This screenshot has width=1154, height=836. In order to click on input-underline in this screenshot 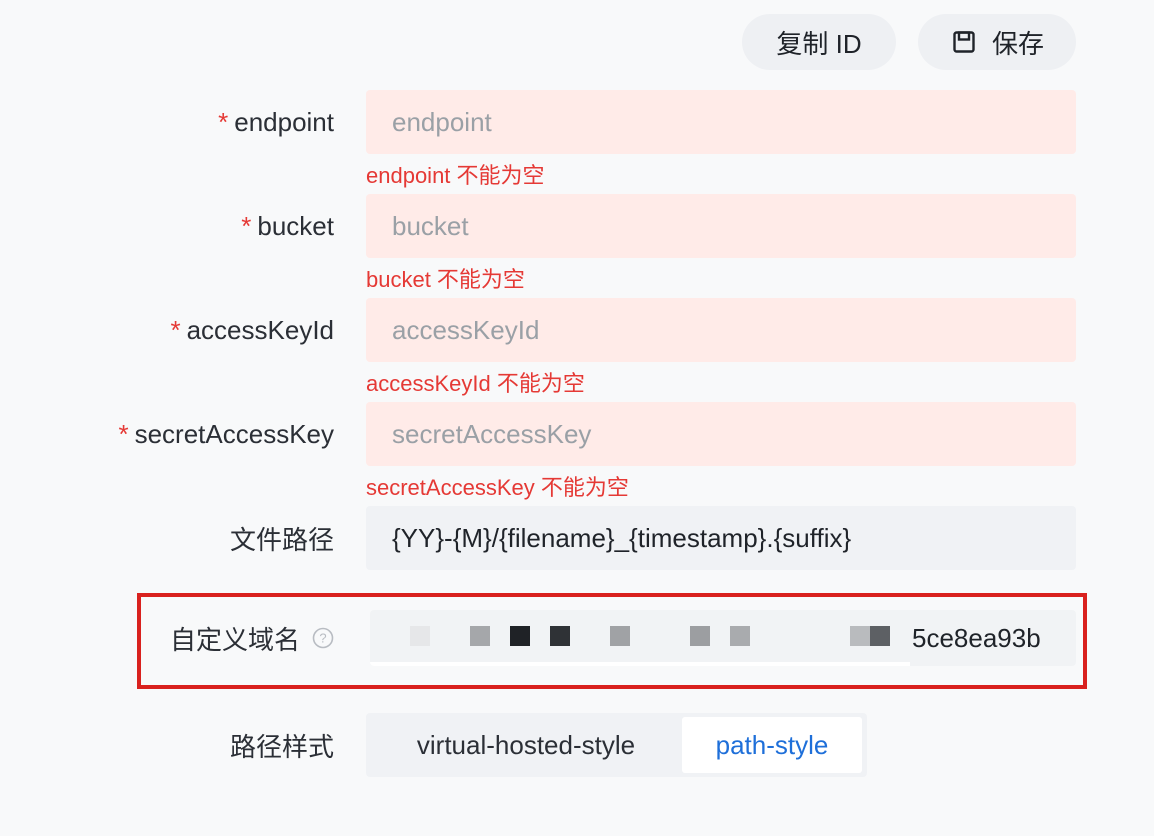, I will do `click(640, 664)`.